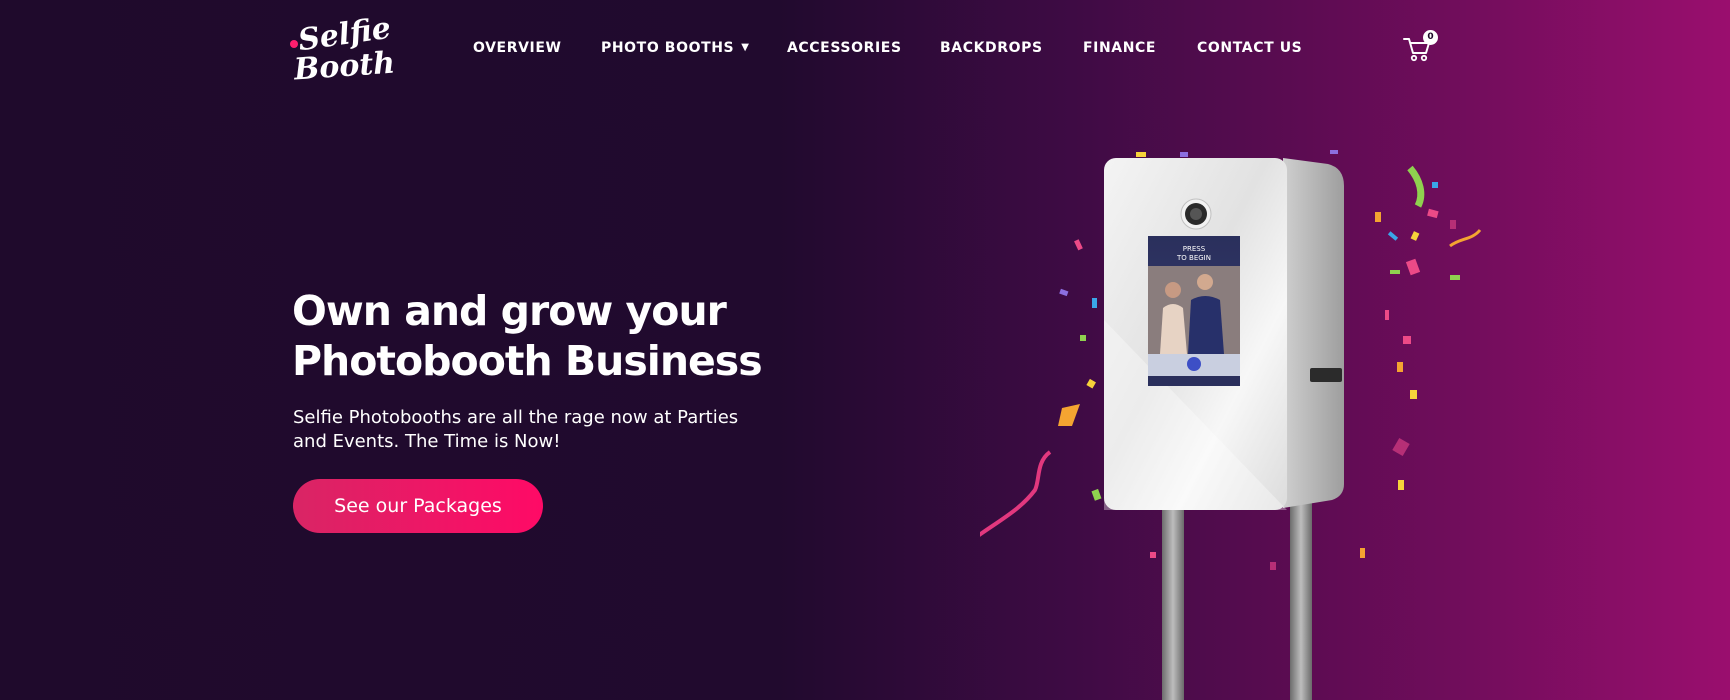 This screenshot has width=1730, height=700. I want to click on nav-item-photo-booths: PHOTO BOOTHS ▼, so click(675, 48).